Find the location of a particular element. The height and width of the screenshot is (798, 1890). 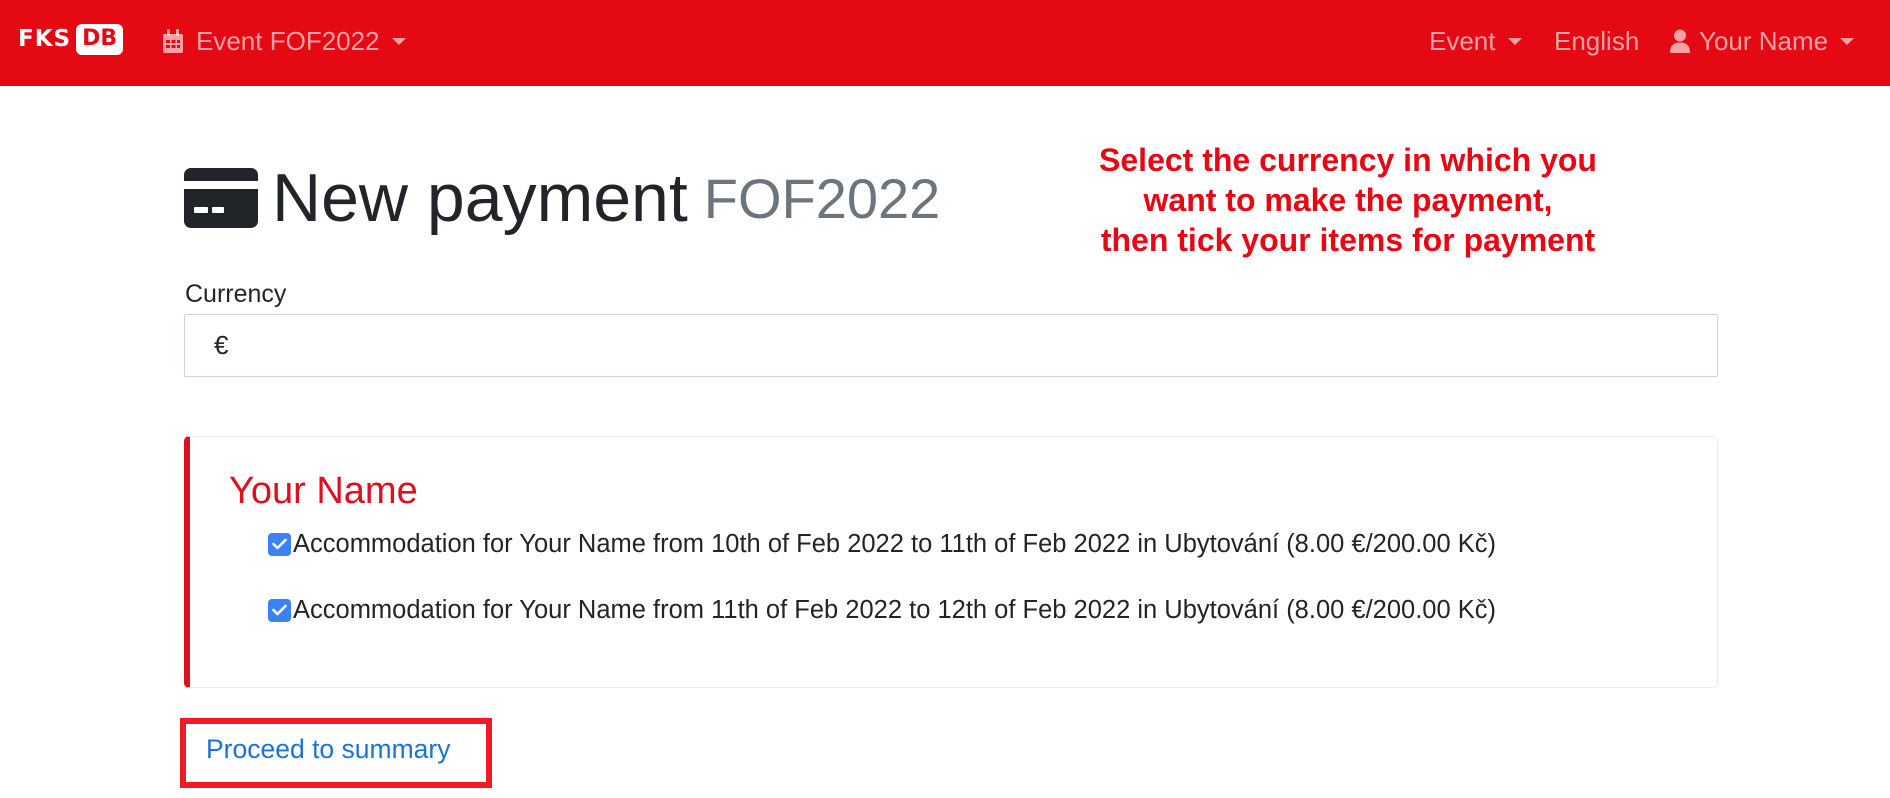

event-dropdown: Event FOF2022 is located at coordinates (284, 41).